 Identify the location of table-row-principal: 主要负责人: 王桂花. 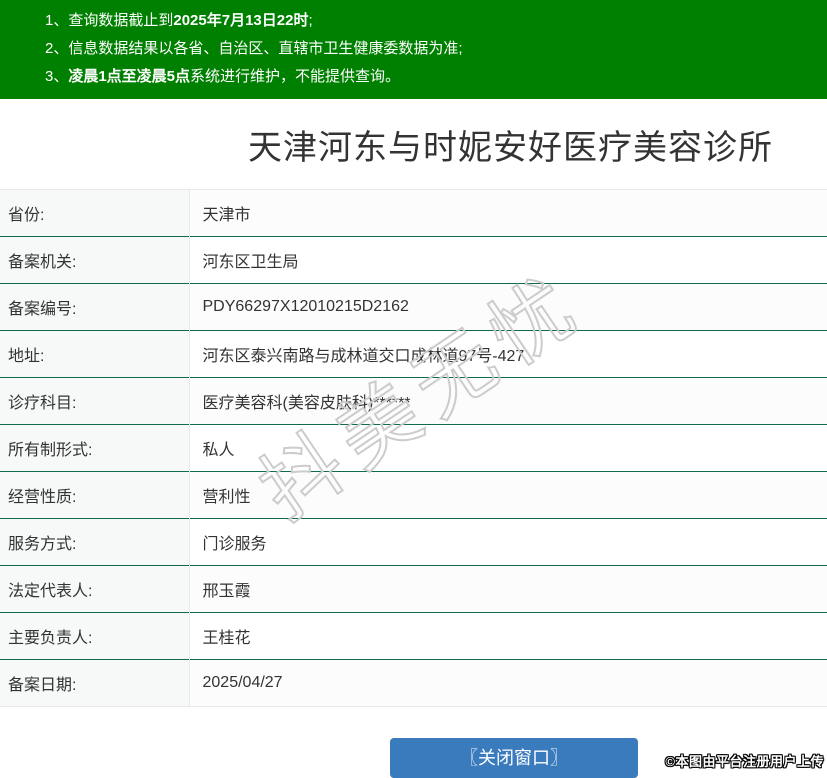
(413, 636).